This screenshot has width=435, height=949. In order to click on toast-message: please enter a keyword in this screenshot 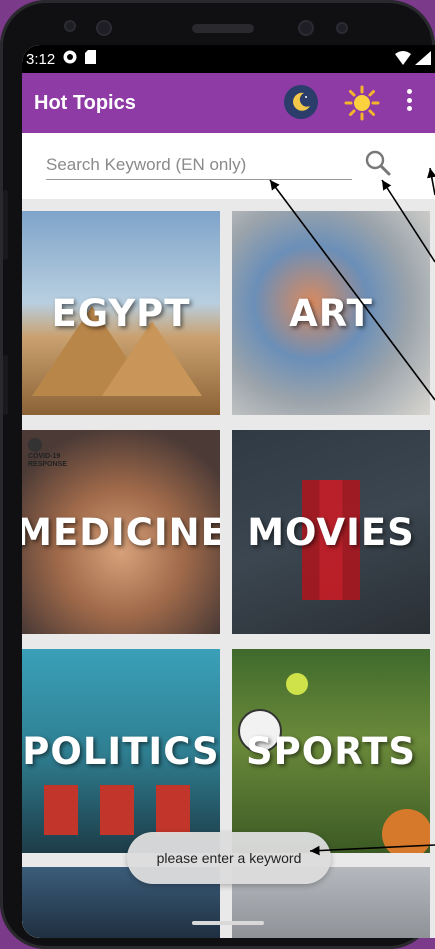, I will do `click(229, 858)`.